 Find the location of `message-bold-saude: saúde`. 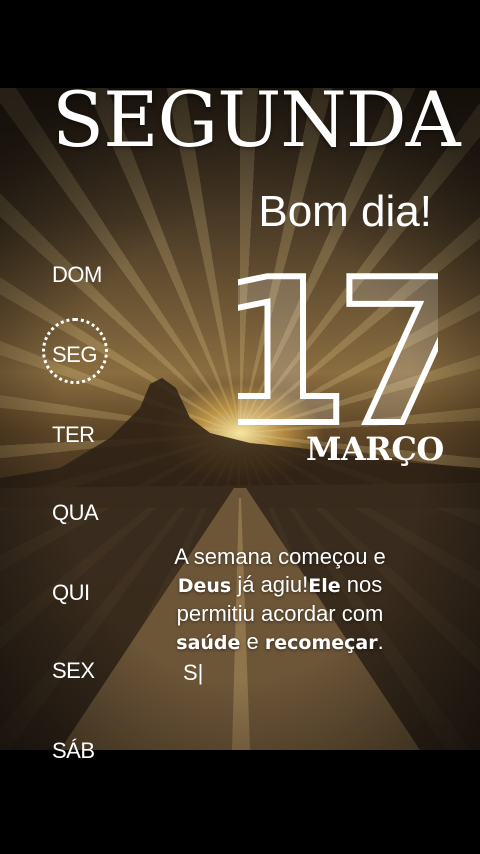

message-bold-saude: saúde is located at coordinates (208, 643).